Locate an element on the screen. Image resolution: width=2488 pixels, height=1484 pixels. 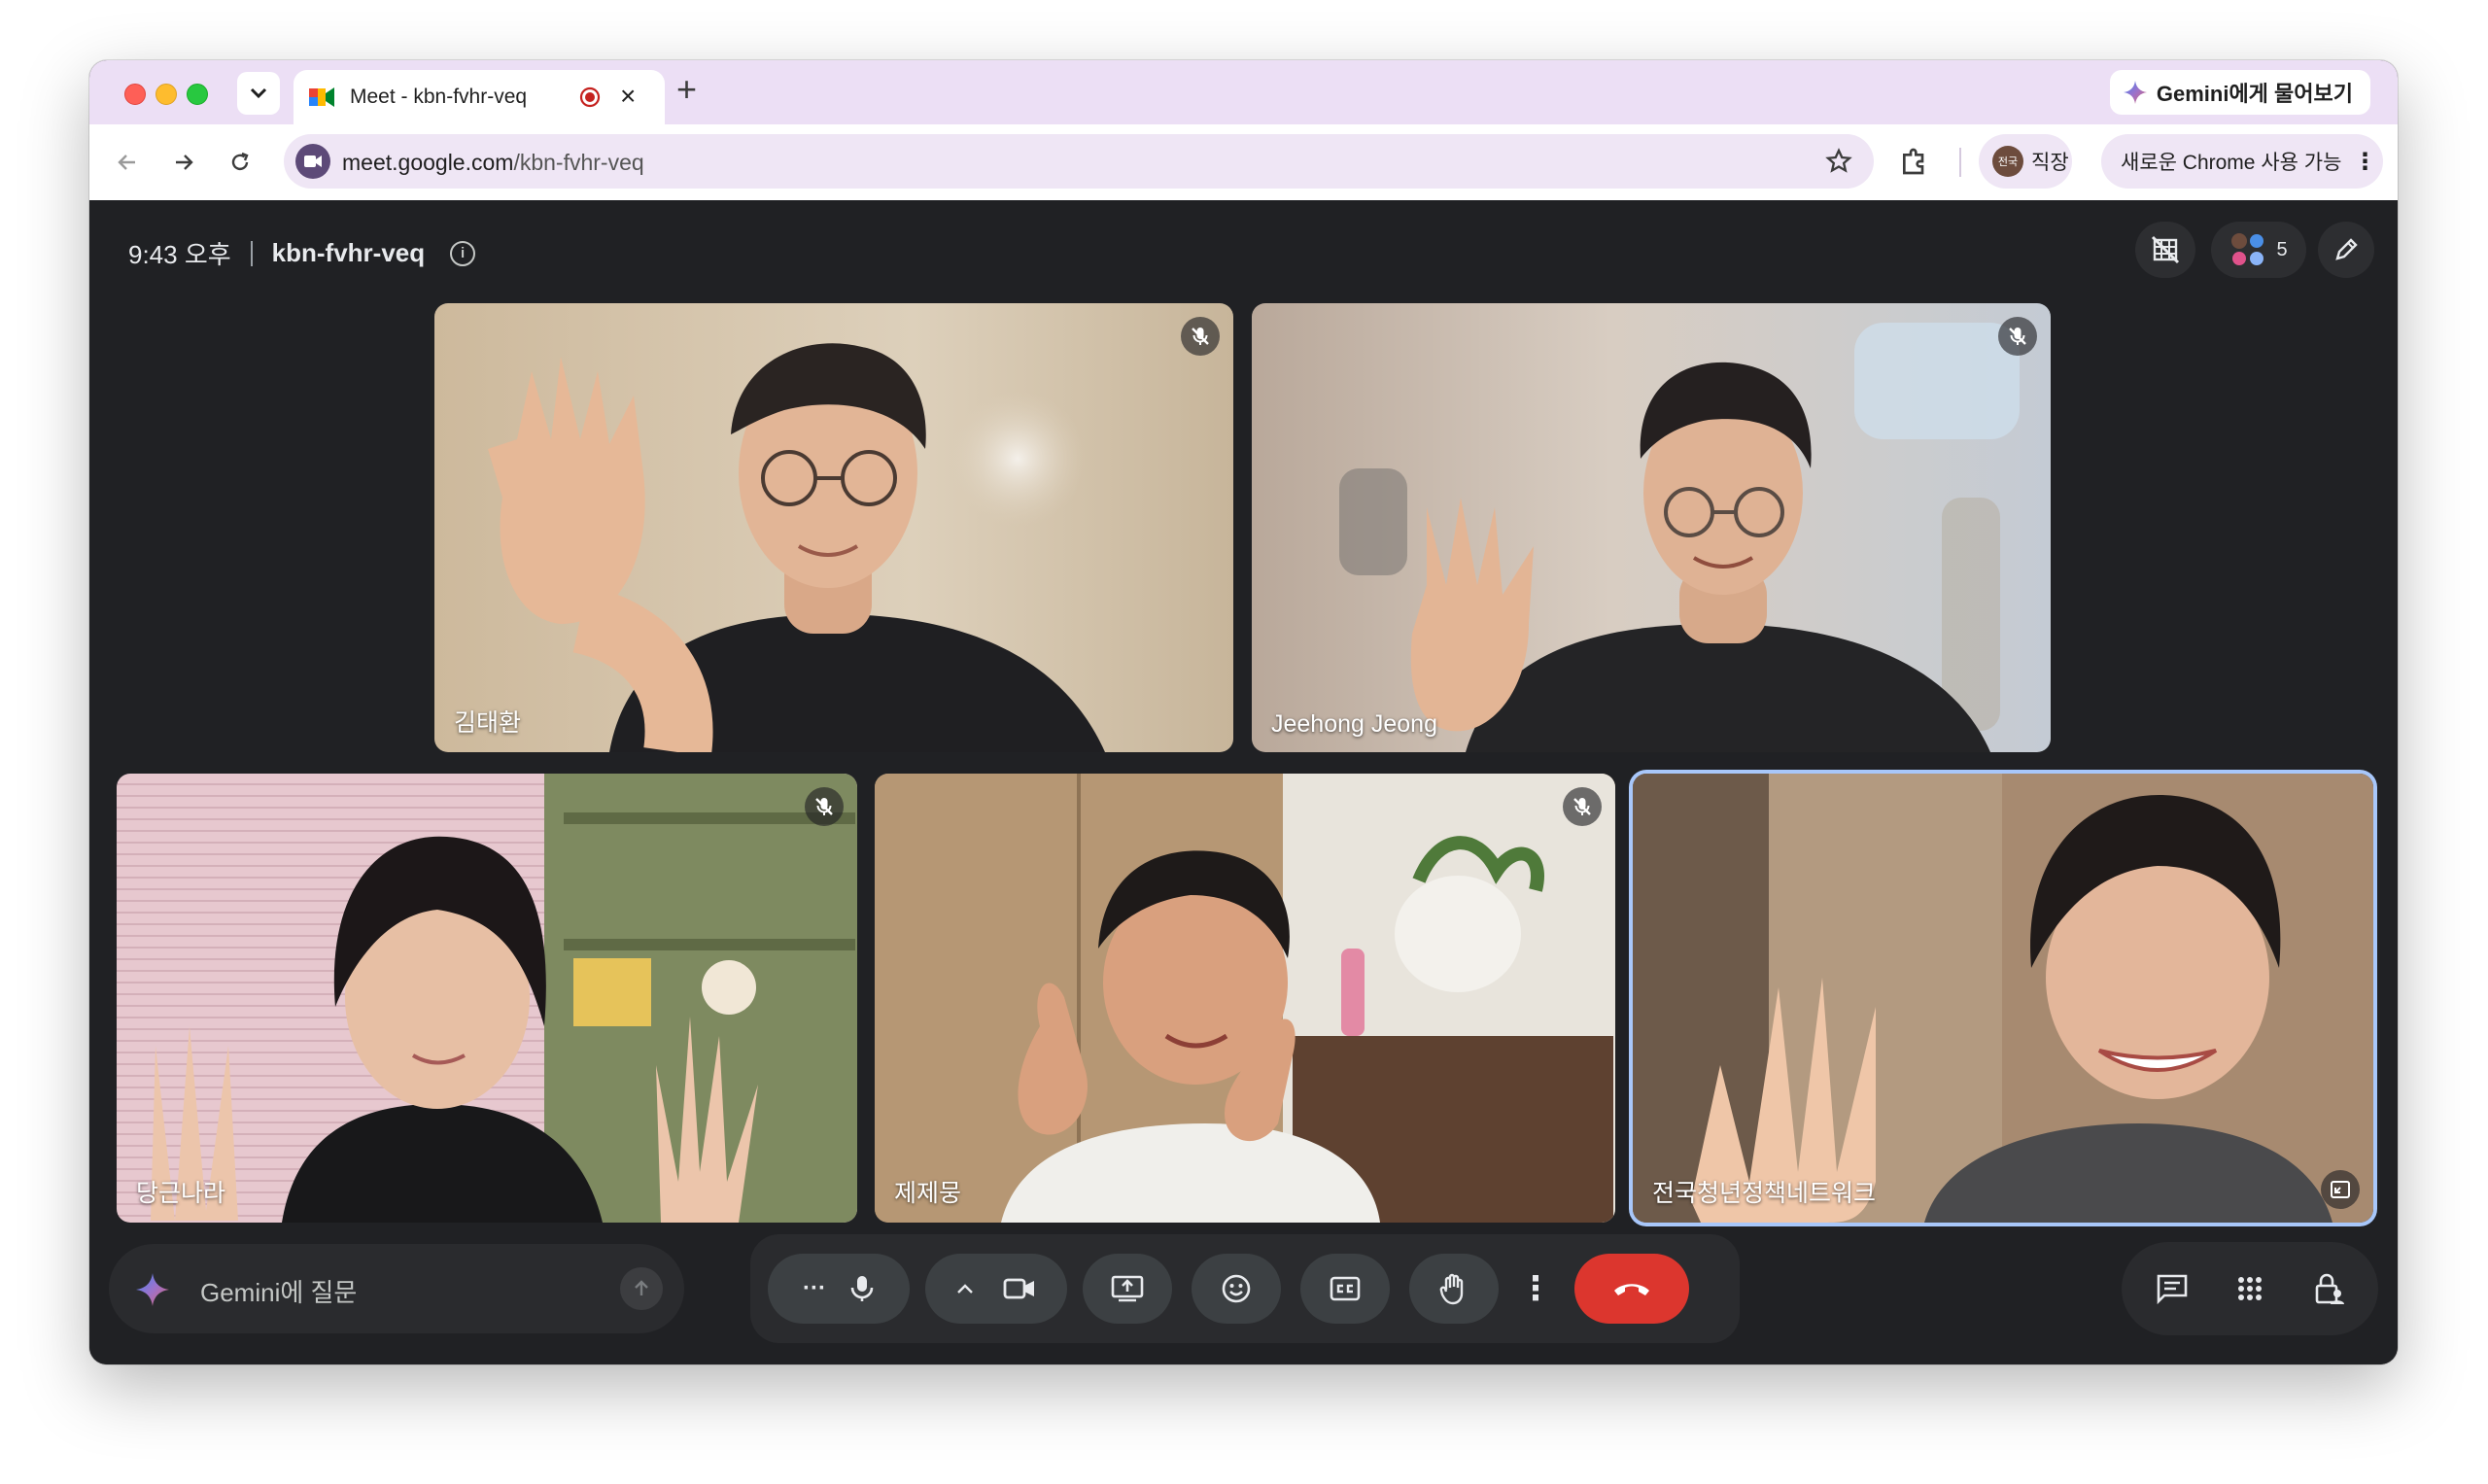
send-button is located at coordinates (641, 1288).